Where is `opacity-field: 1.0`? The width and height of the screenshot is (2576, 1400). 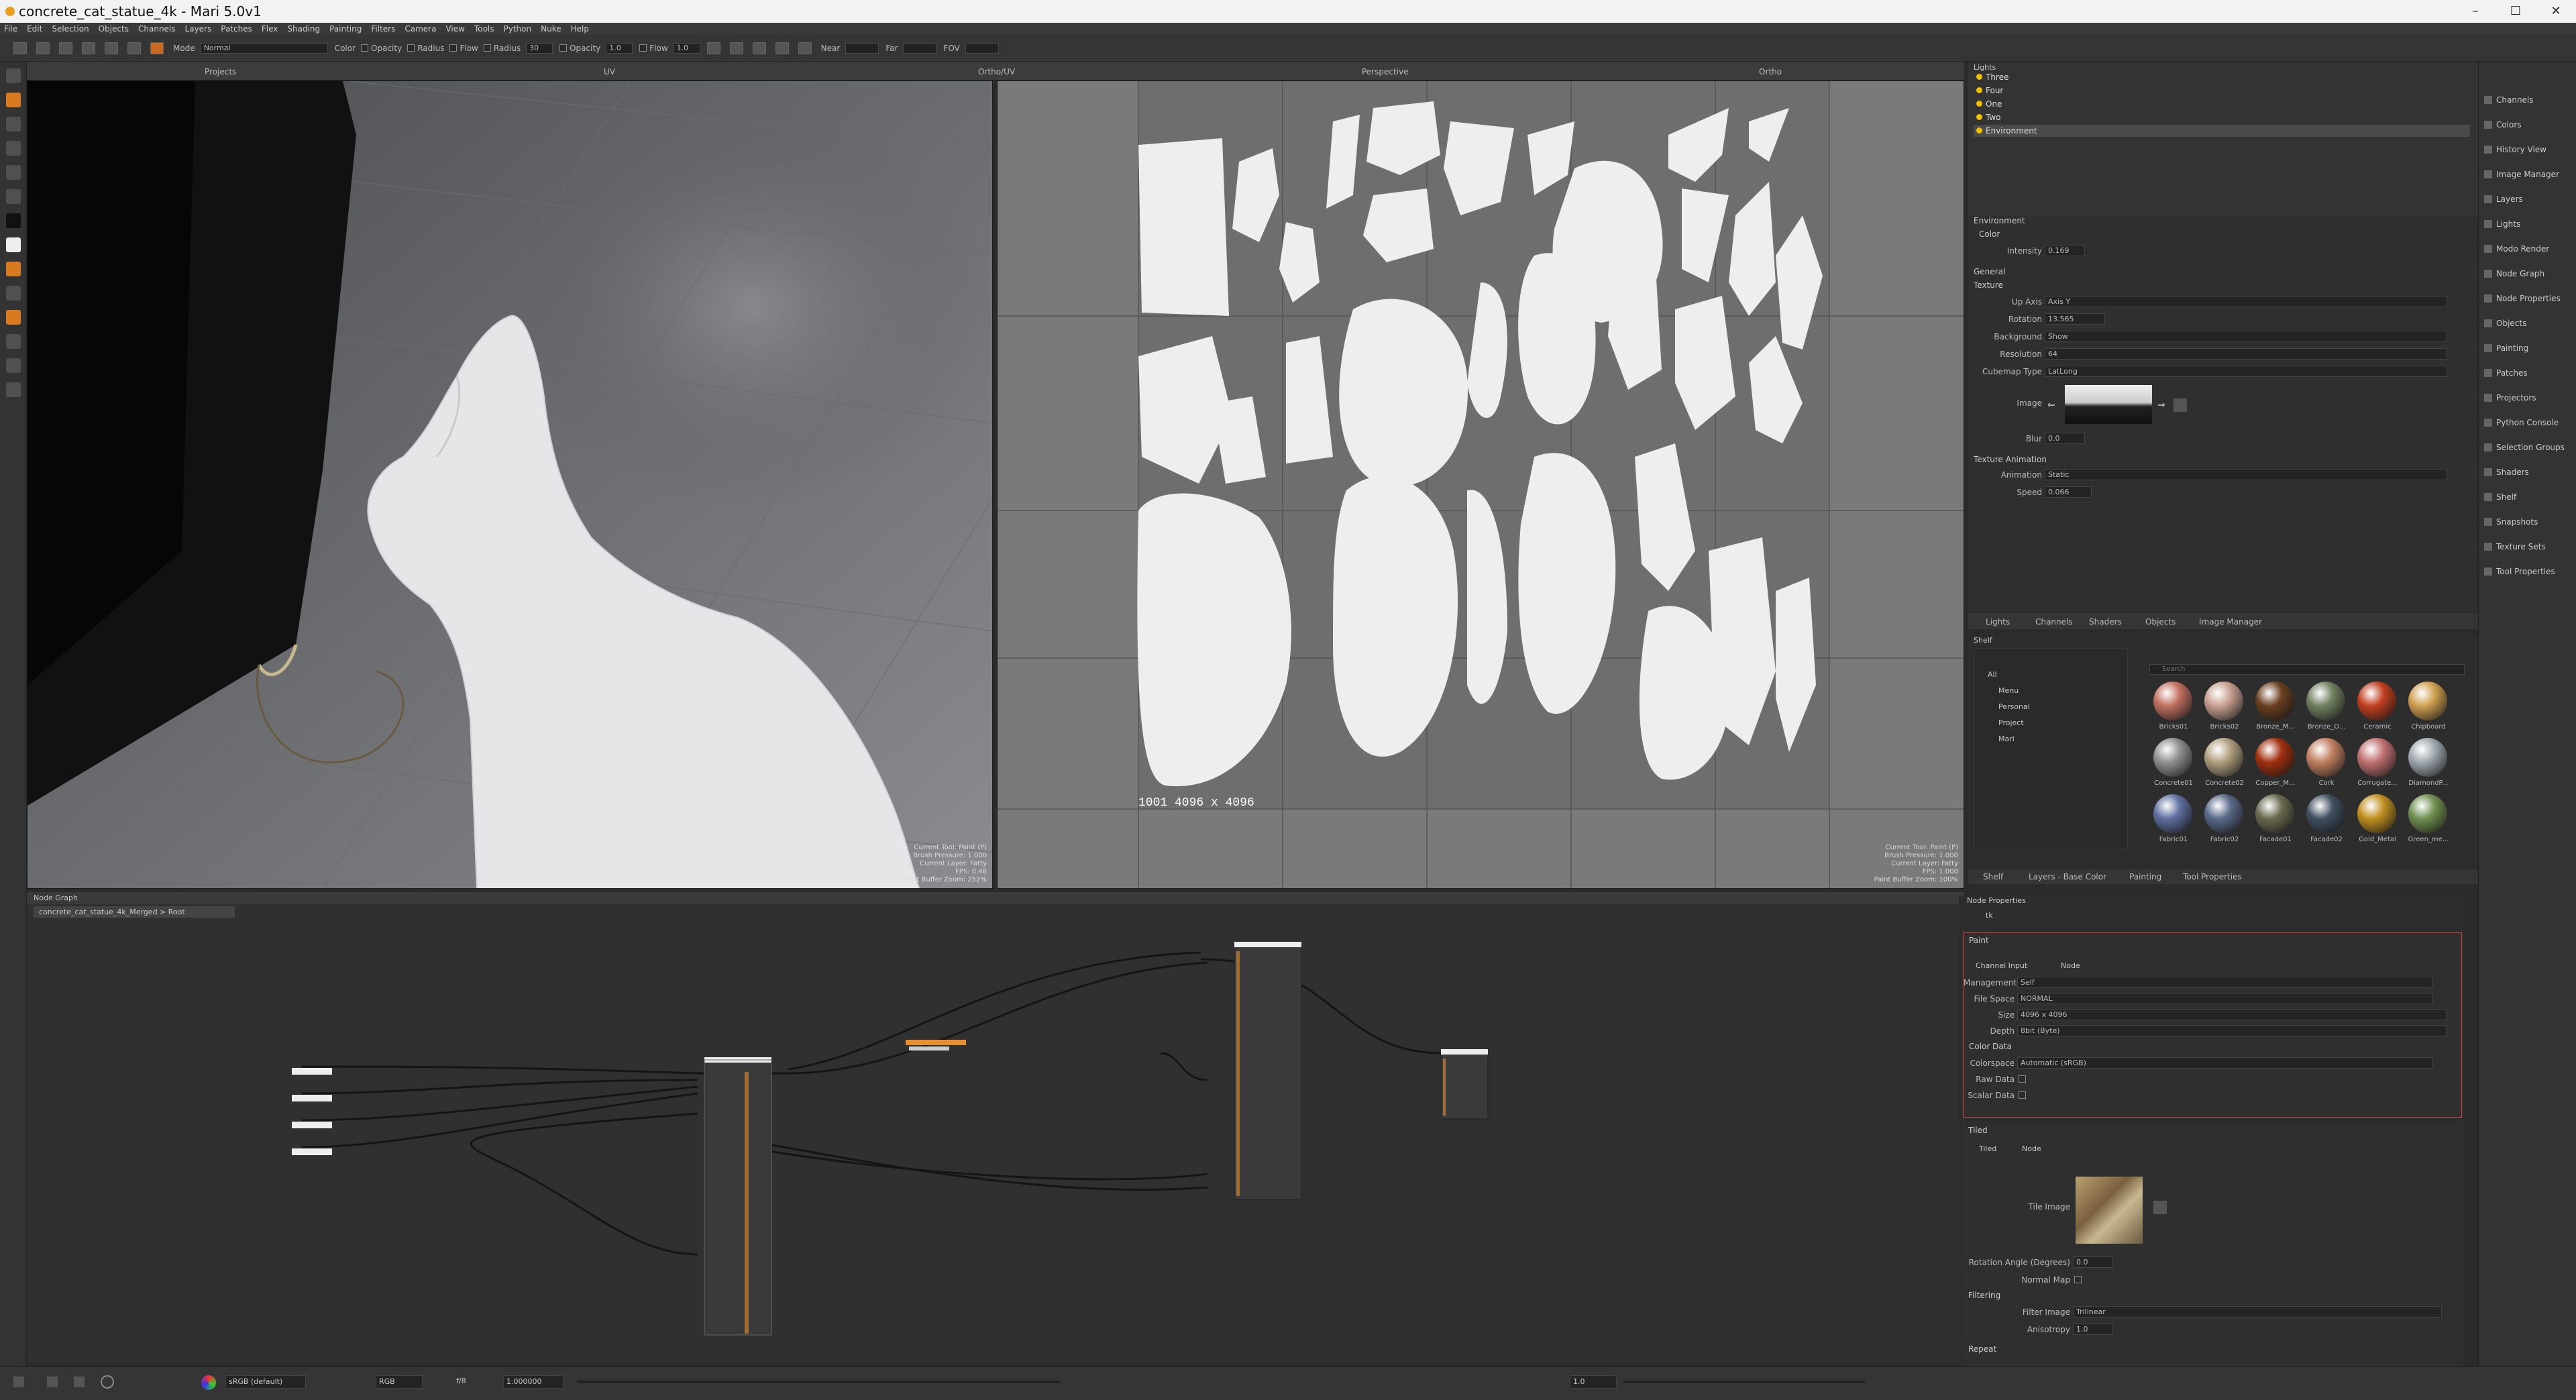
opacity-field: 1.0 is located at coordinates (619, 48).